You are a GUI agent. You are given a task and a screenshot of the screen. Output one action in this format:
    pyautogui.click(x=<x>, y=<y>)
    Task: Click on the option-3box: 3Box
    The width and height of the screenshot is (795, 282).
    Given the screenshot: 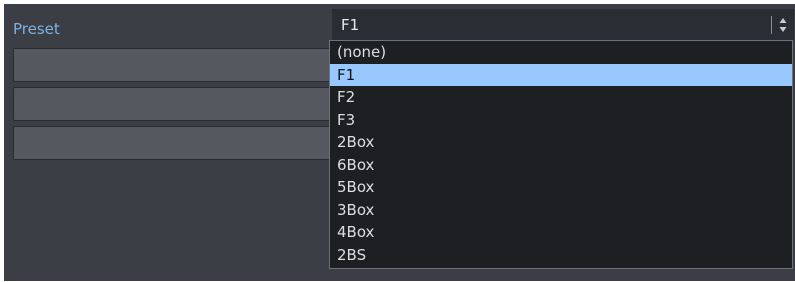 What is the action you would take?
    pyautogui.click(x=561, y=210)
    